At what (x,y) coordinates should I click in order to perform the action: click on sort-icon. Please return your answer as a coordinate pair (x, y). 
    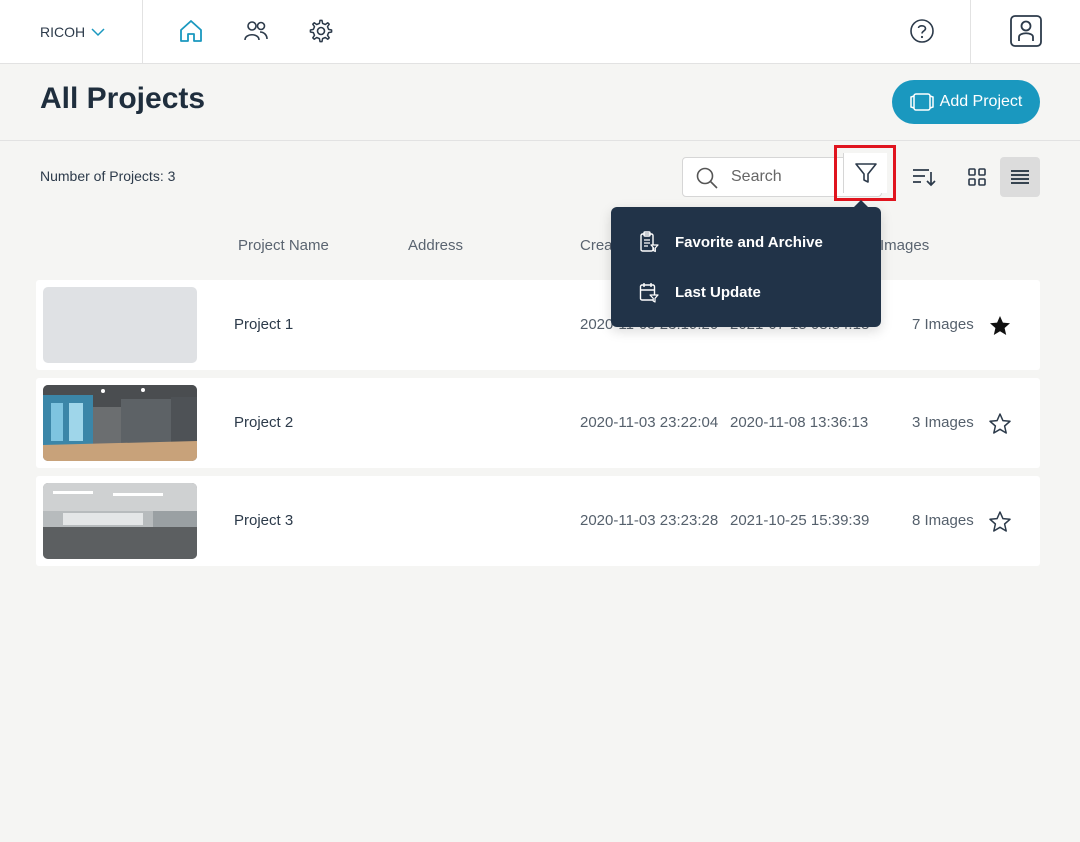
    Looking at the image, I should click on (924, 178).